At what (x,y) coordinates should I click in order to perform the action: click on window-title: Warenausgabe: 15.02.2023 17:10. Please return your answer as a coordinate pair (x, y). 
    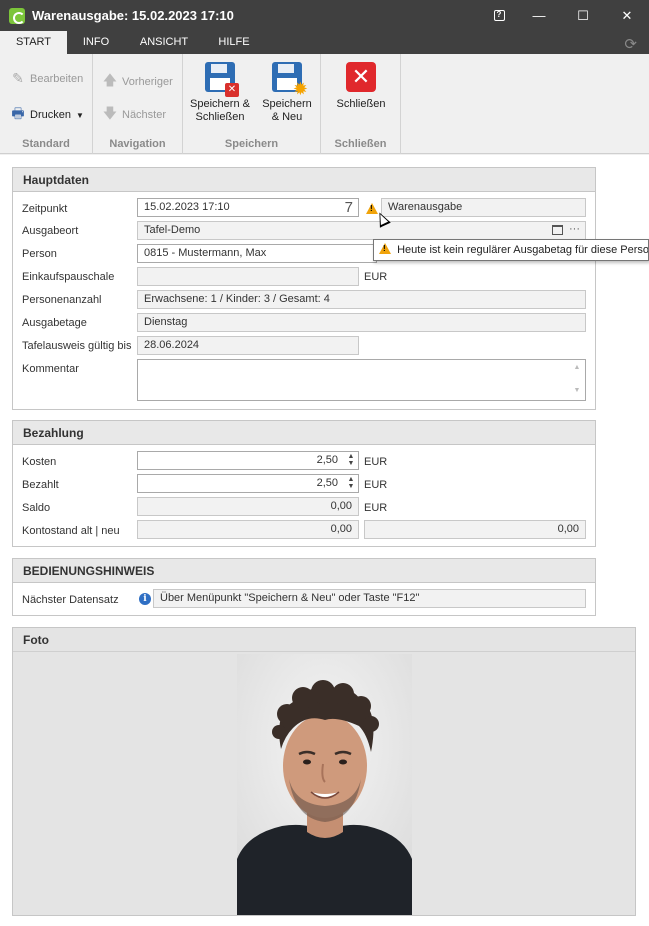
    Looking at the image, I should click on (133, 15).